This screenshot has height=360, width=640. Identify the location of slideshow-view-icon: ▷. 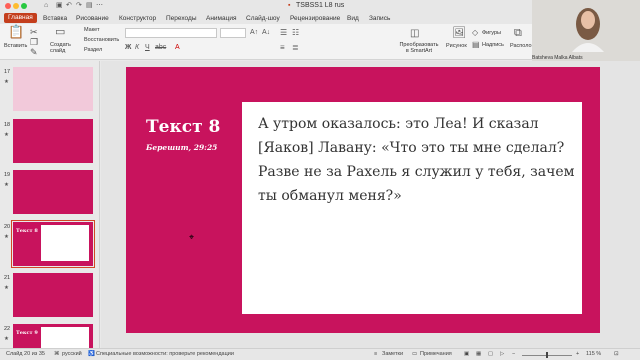
(502, 354).